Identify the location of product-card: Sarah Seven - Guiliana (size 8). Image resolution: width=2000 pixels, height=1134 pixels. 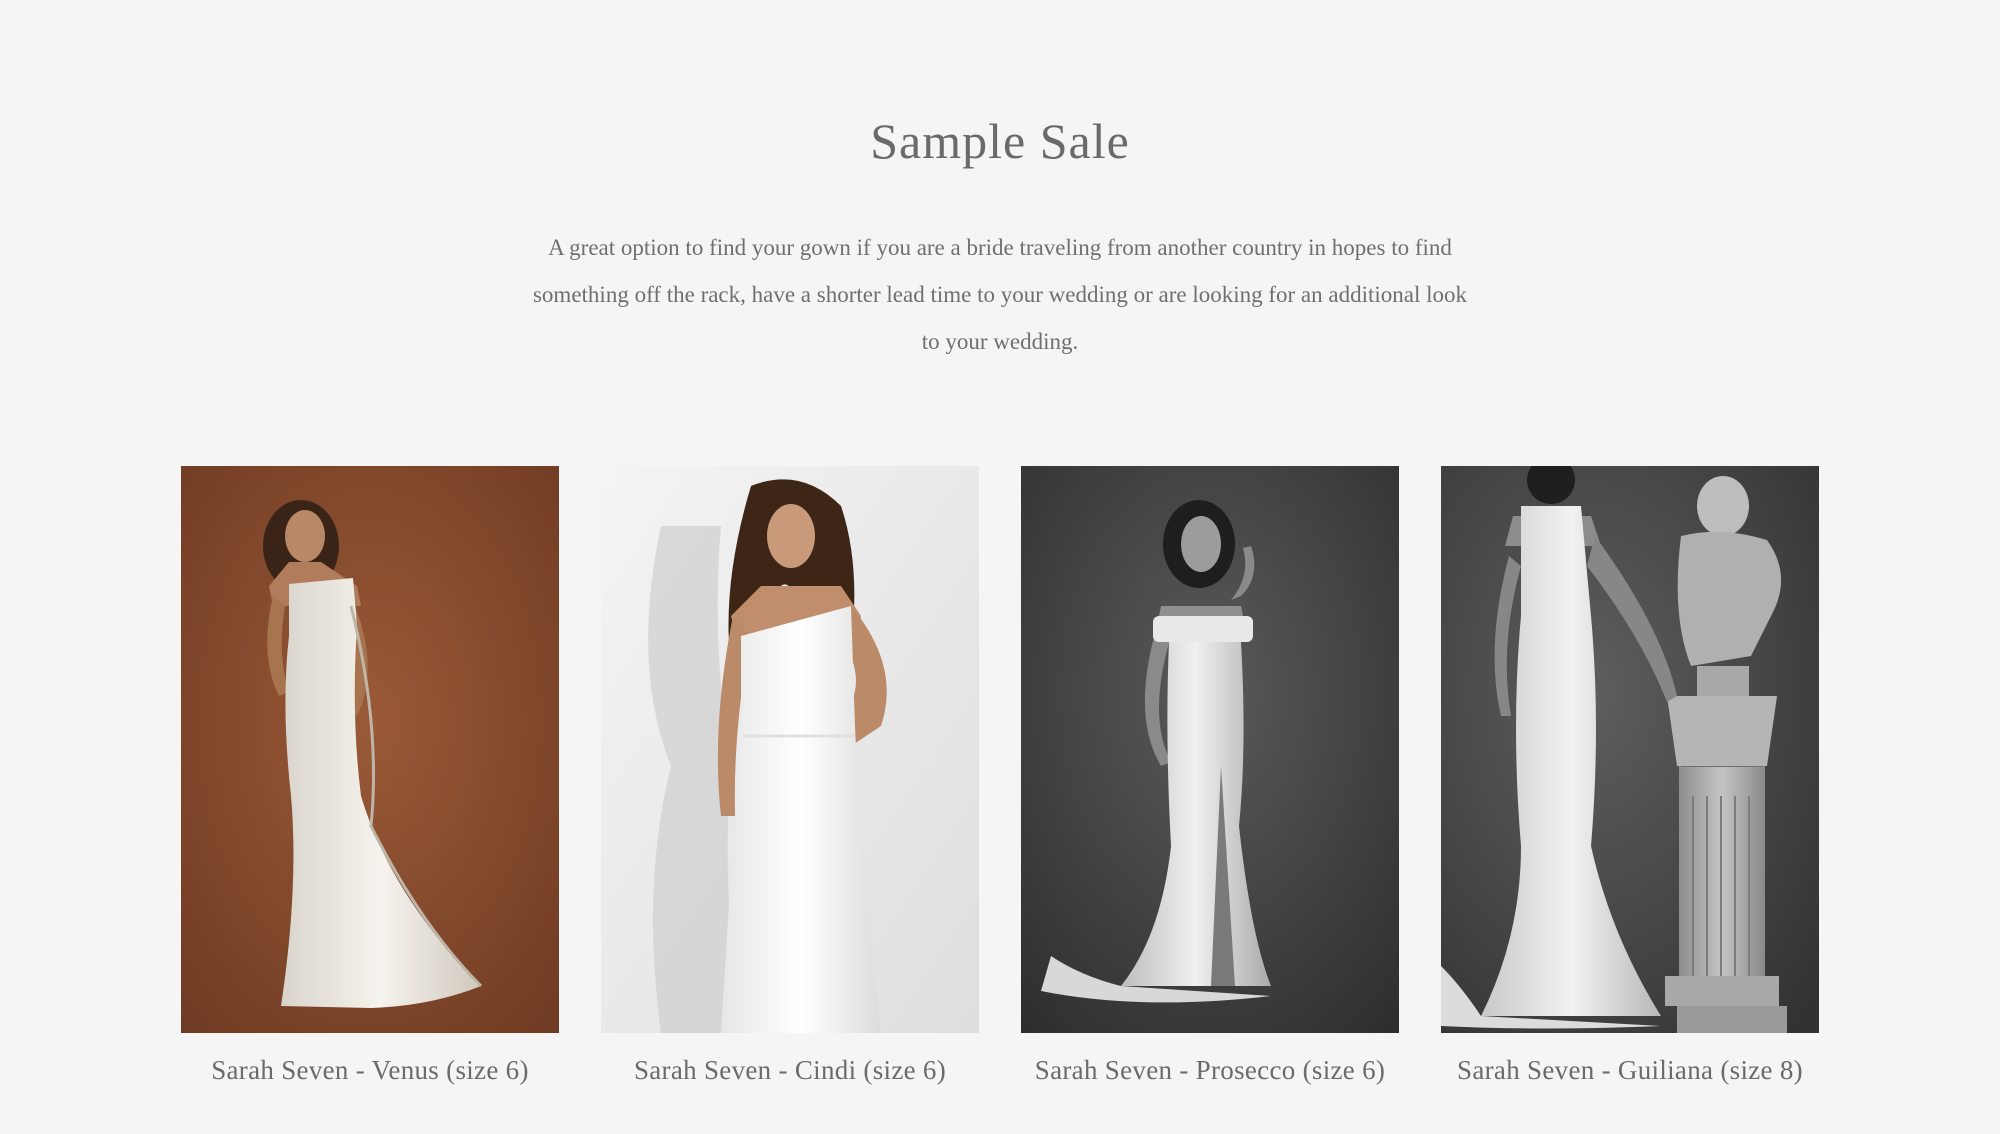
(1630, 776).